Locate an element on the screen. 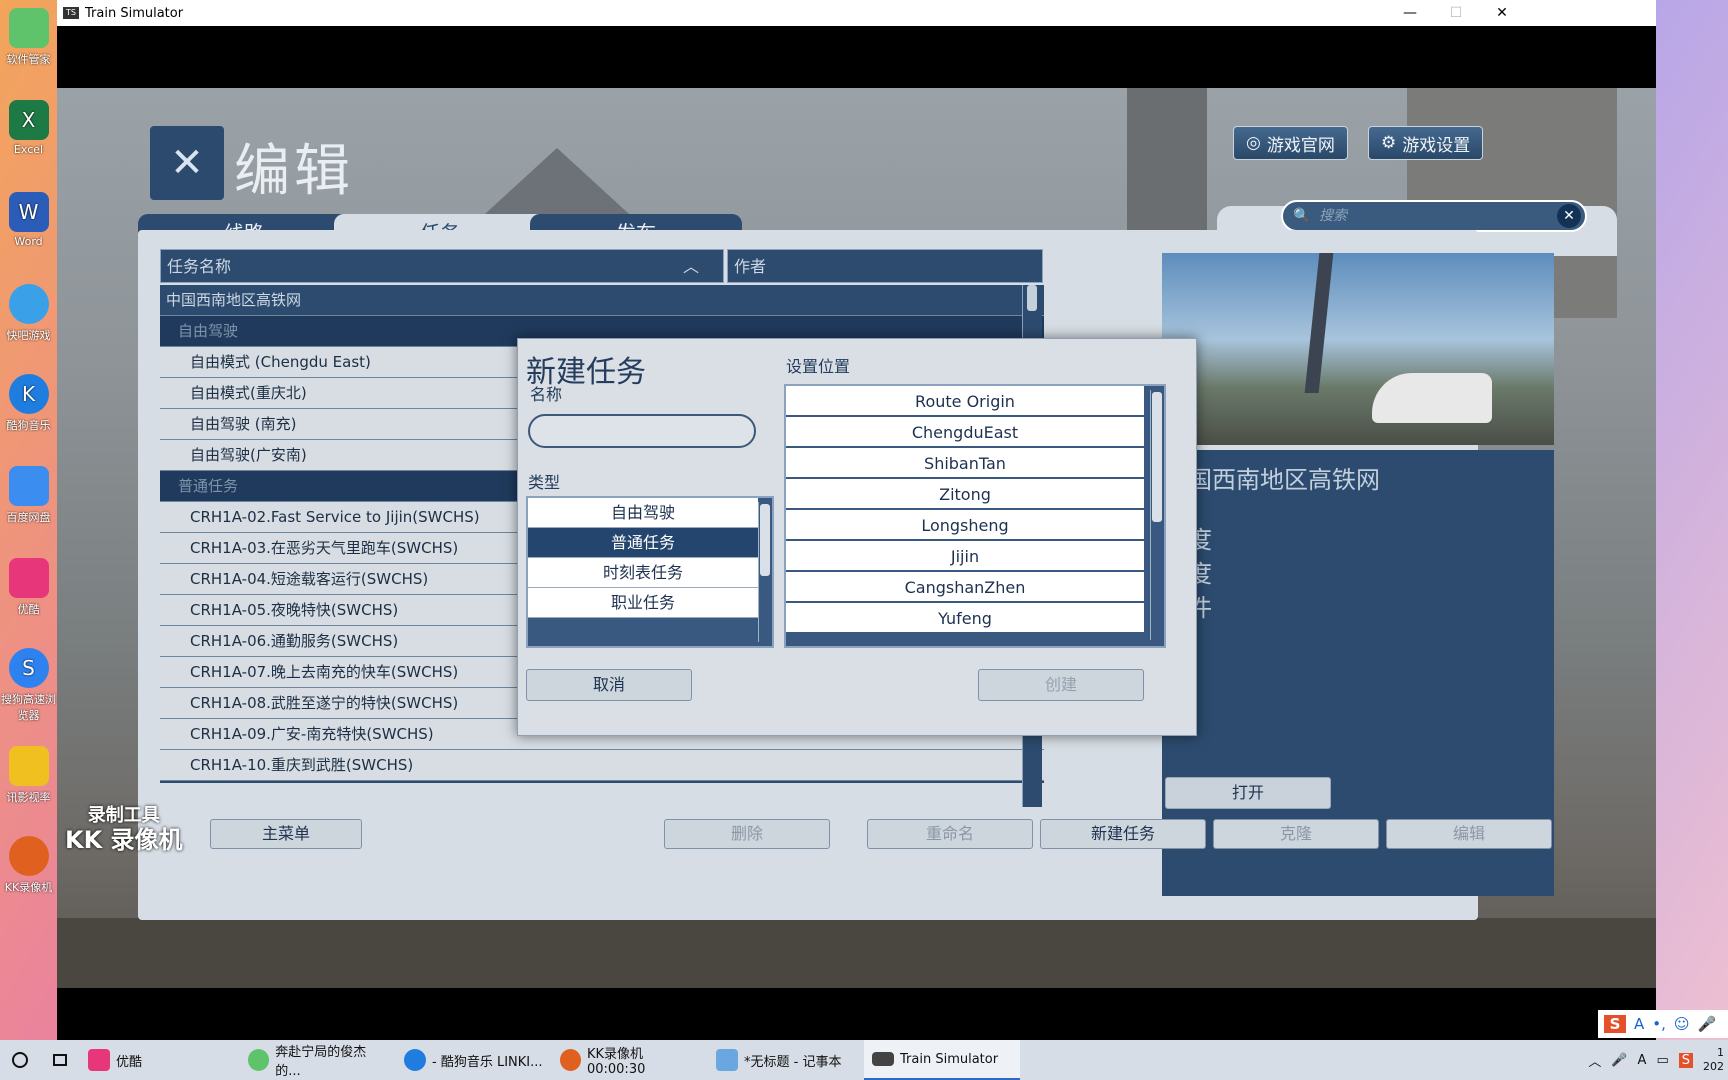  type-list: 自由驾驶 普通任务 时刻表任务 职业任务 is located at coordinates (650, 572).